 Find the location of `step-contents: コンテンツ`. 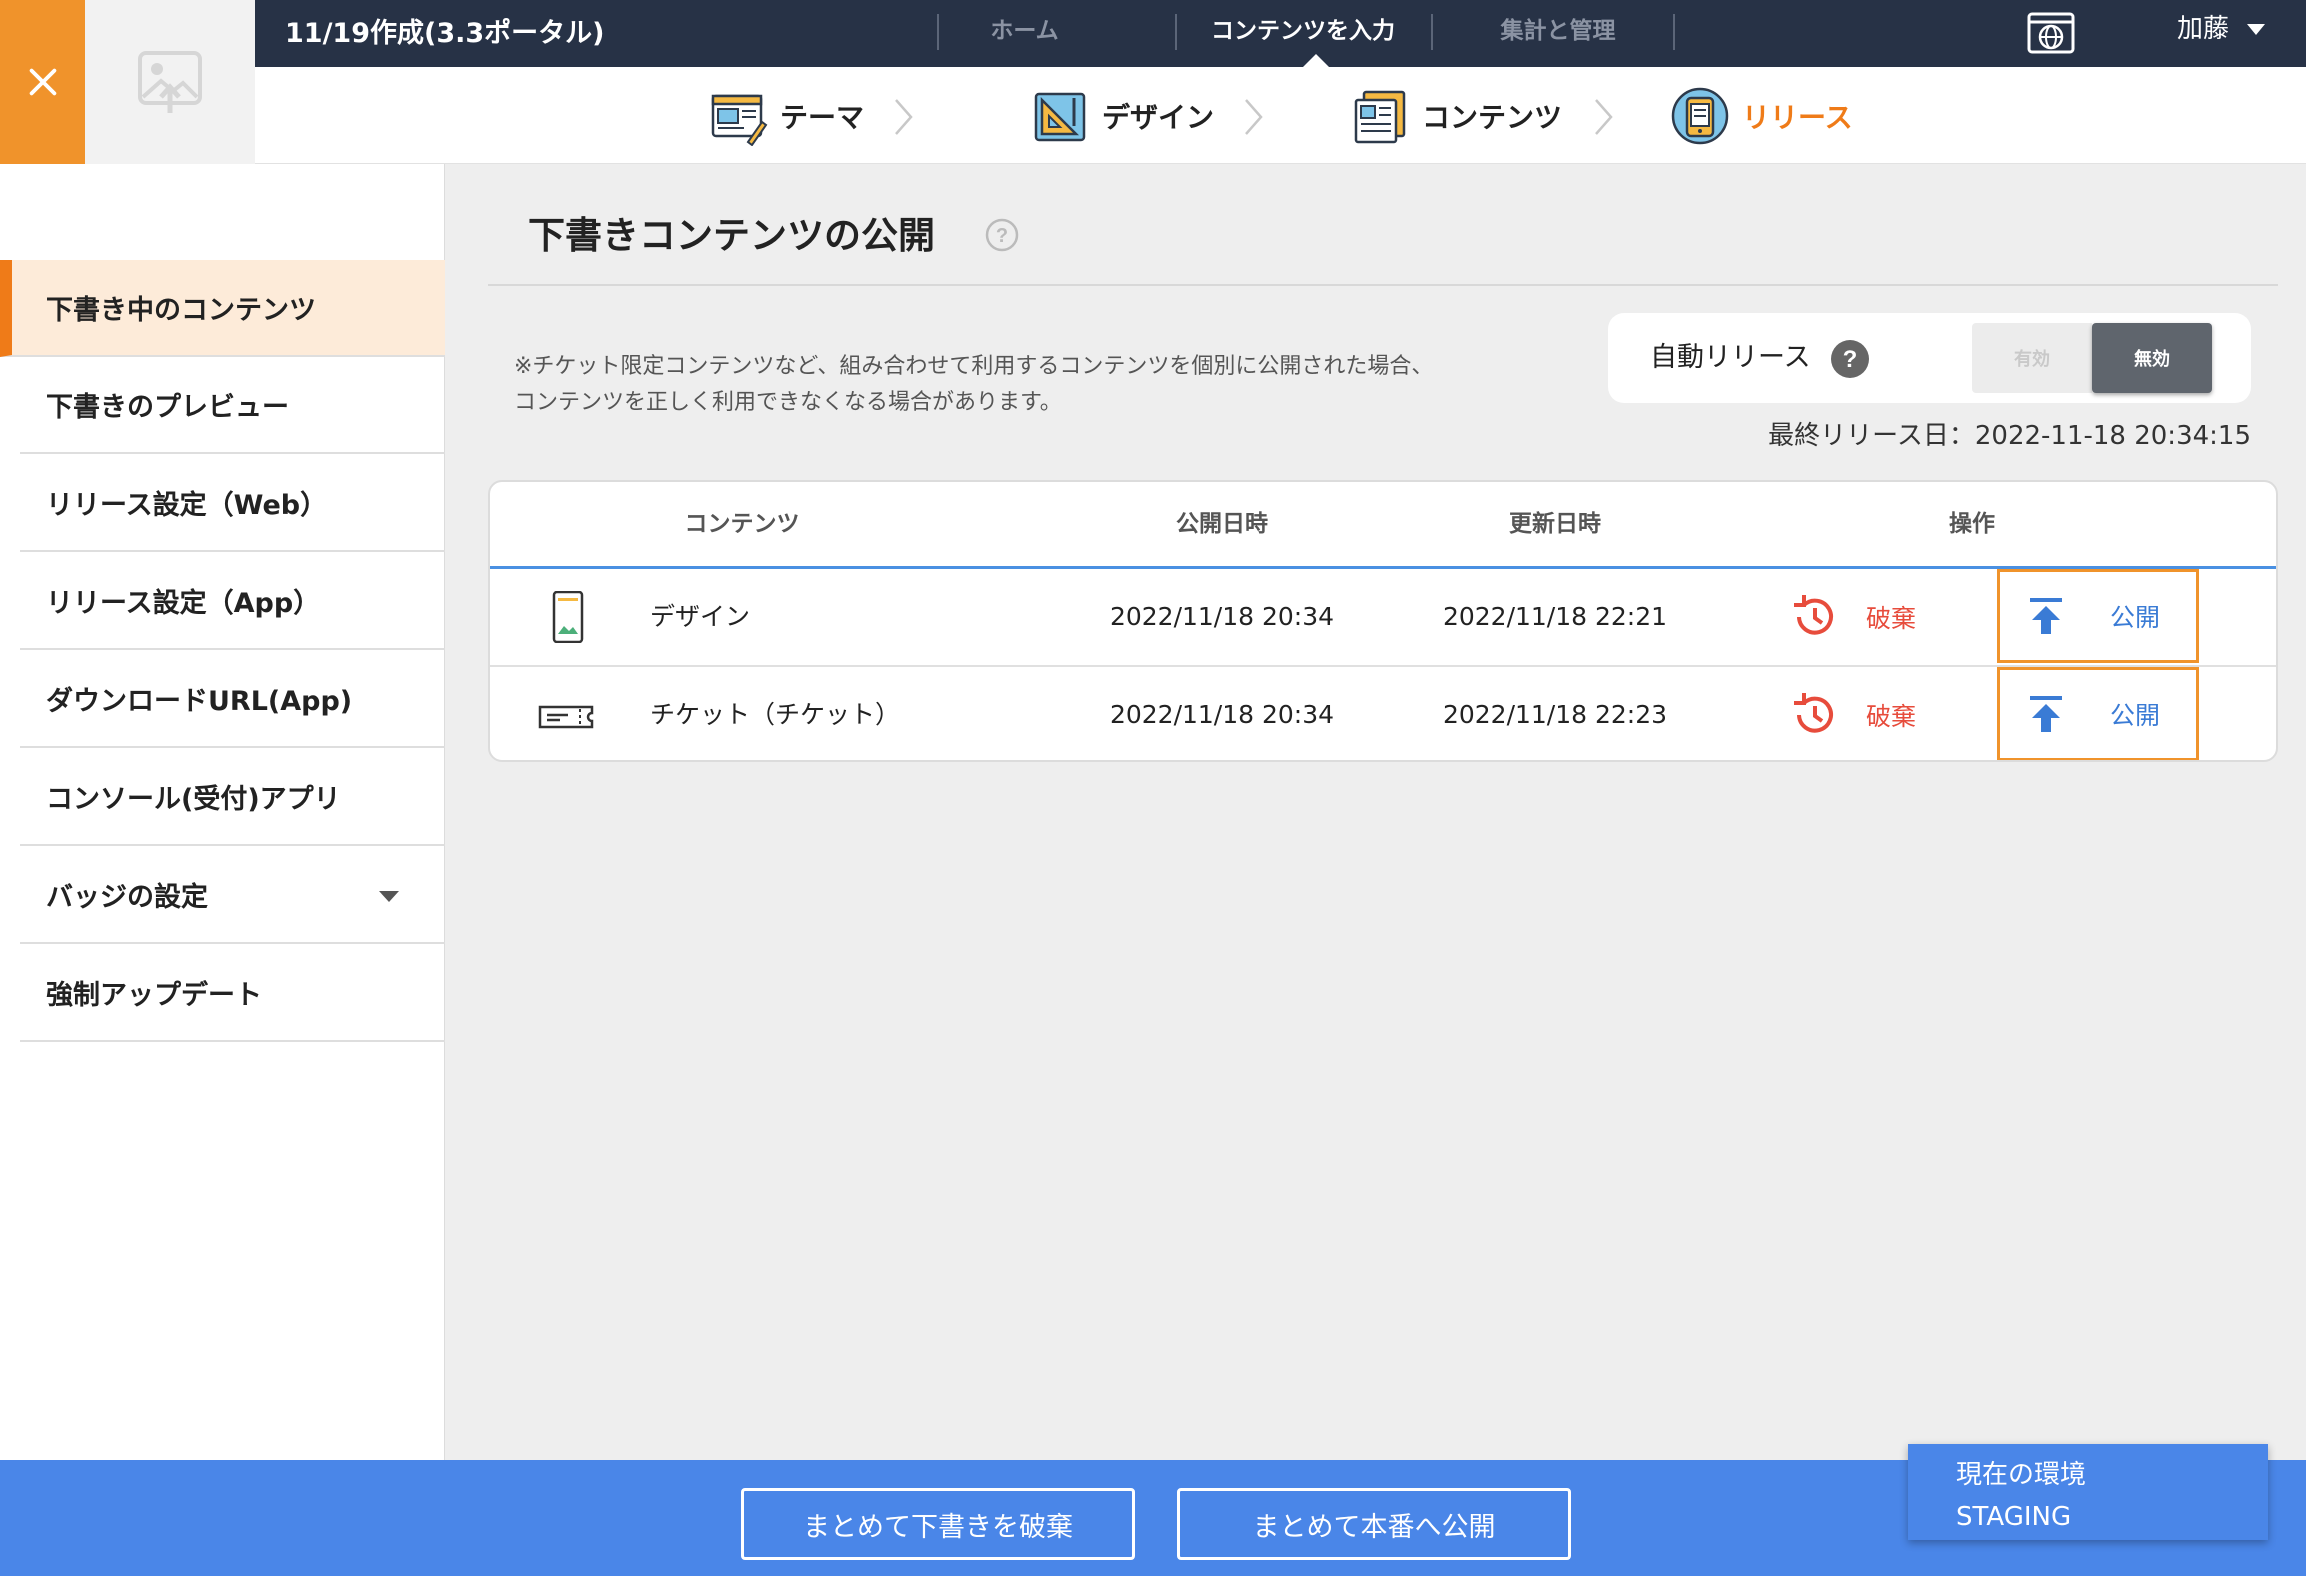

step-contents: コンテンツ is located at coordinates (1456, 116).